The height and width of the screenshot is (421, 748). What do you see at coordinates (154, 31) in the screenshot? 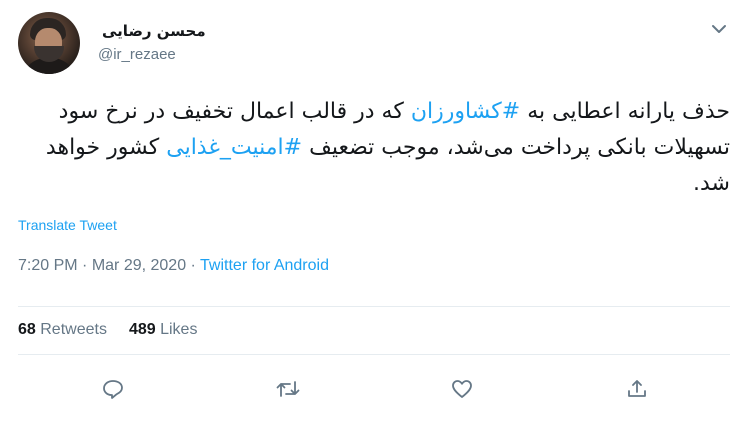
I see `author-name: محسن رضایی` at bounding box center [154, 31].